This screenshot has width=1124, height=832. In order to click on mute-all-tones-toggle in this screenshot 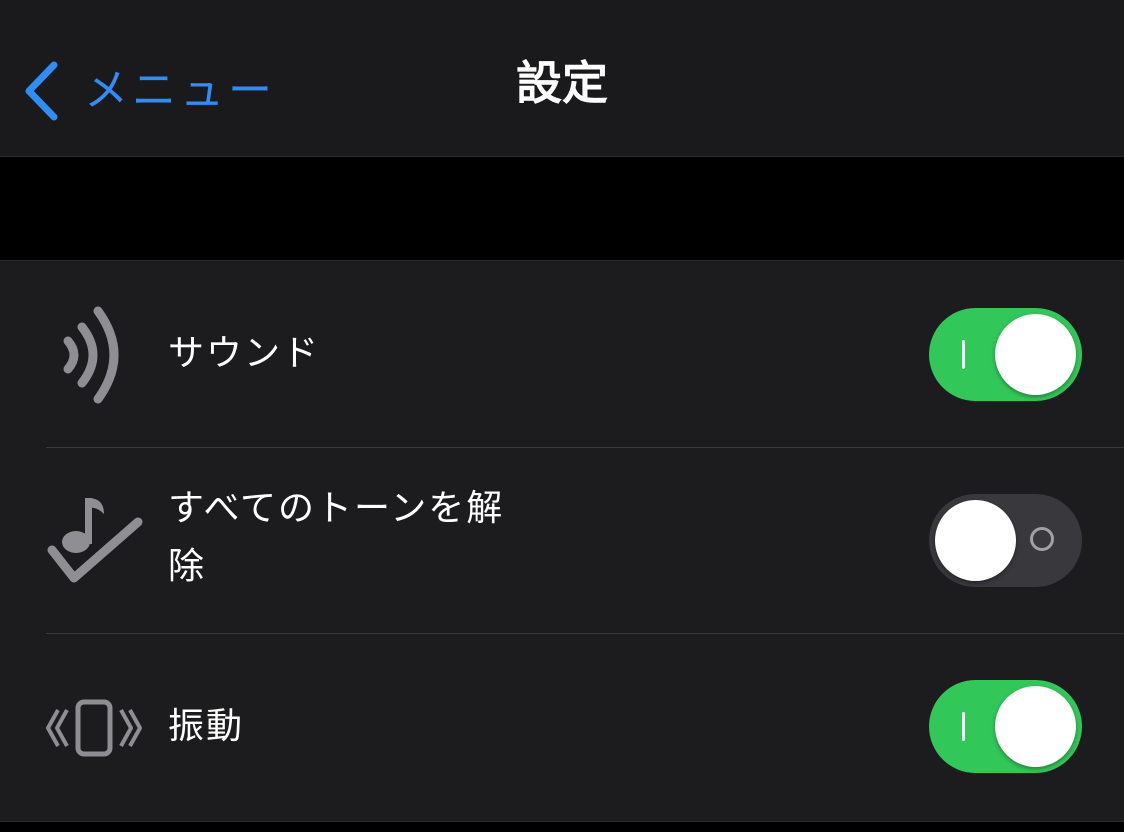, I will do `click(1005, 540)`.